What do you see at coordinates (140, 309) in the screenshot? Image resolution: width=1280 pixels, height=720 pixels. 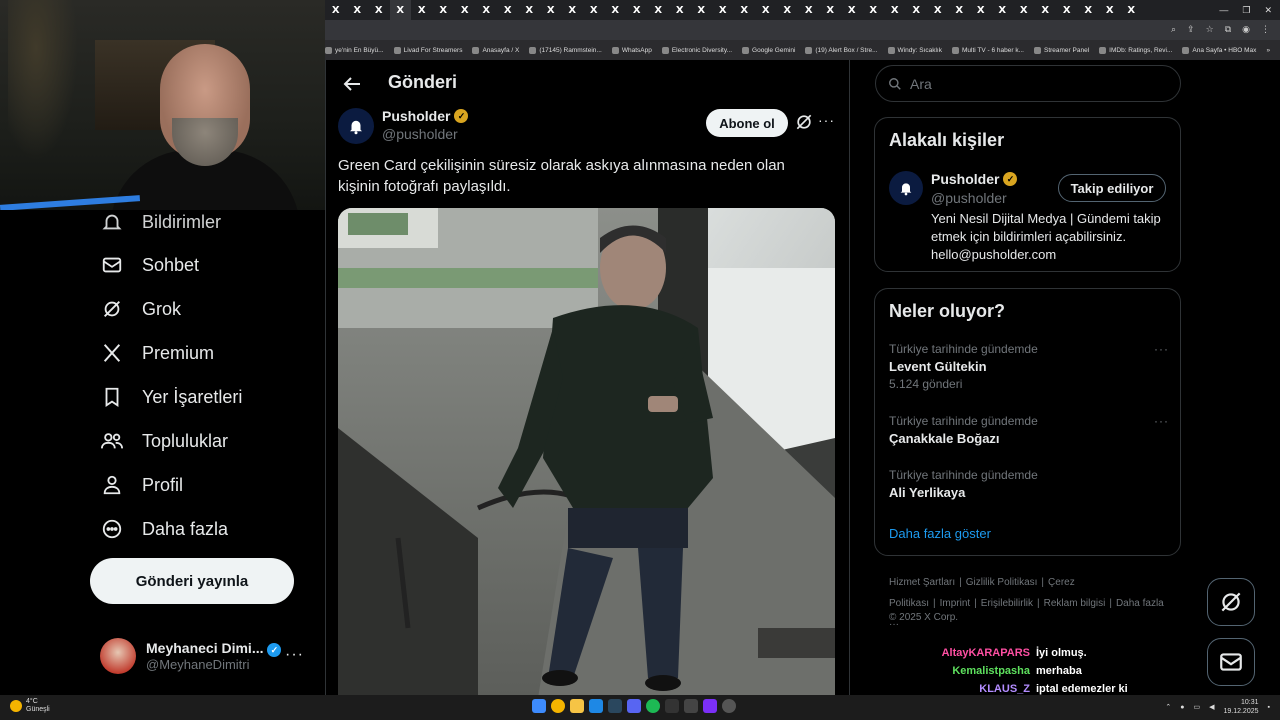 I see `nav-item-grok: Grok` at bounding box center [140, 309].